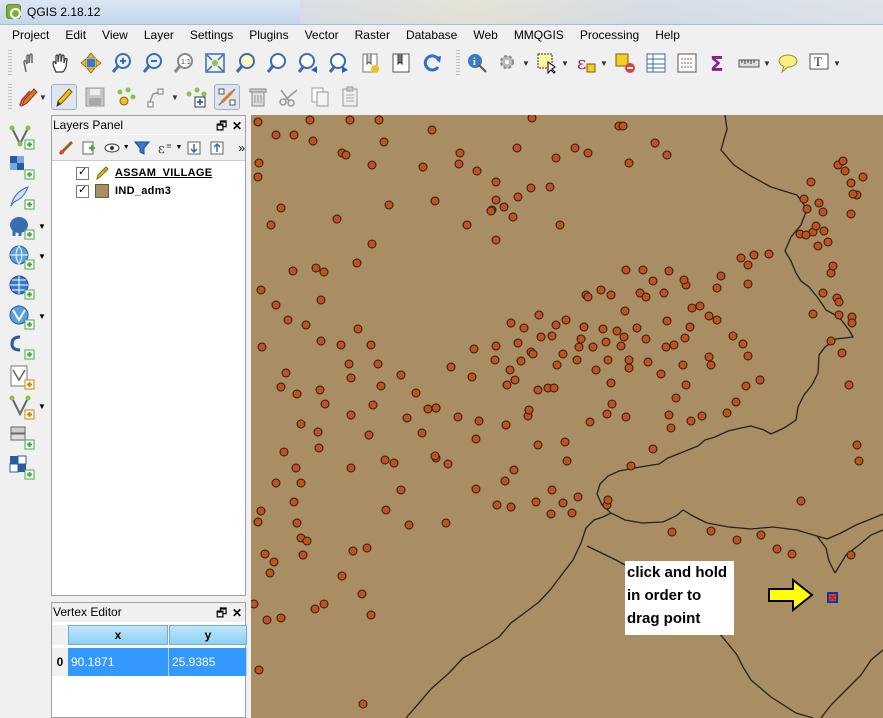 The width and height of the screenshot is (883, 718). I want to click on vertex-tool-button, so click(227, 97).